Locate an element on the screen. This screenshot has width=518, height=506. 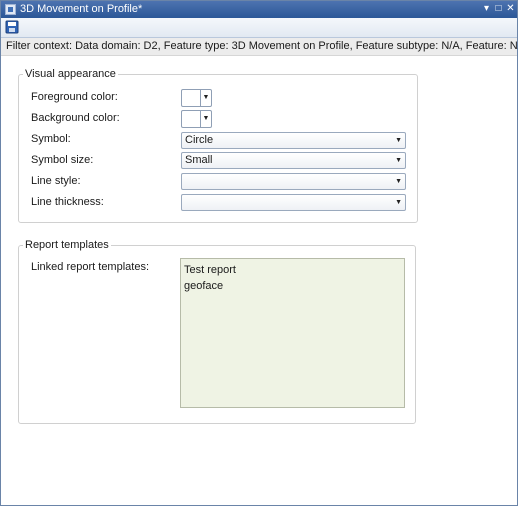
symbol-size-dropdown: Small ▼ is located at coordinates (293, 160).